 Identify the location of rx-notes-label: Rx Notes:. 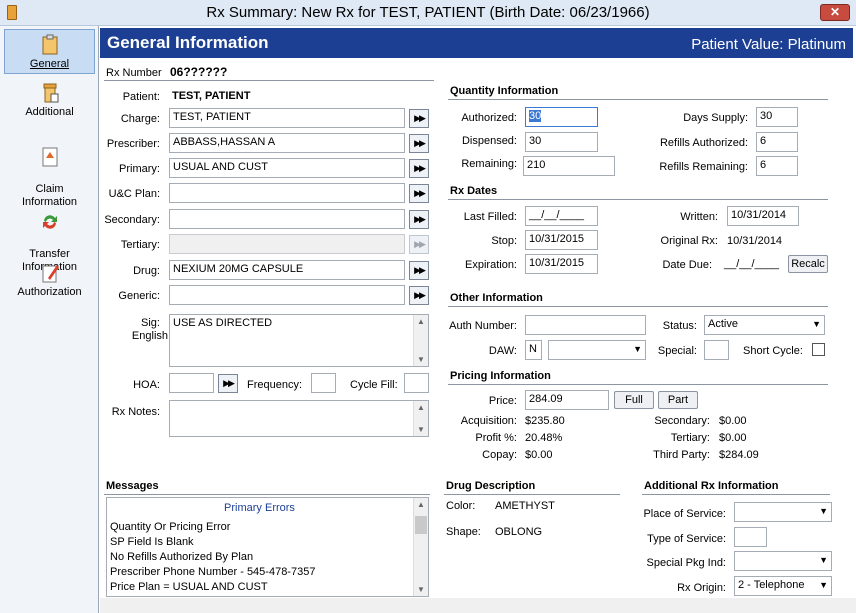
(135, 412).